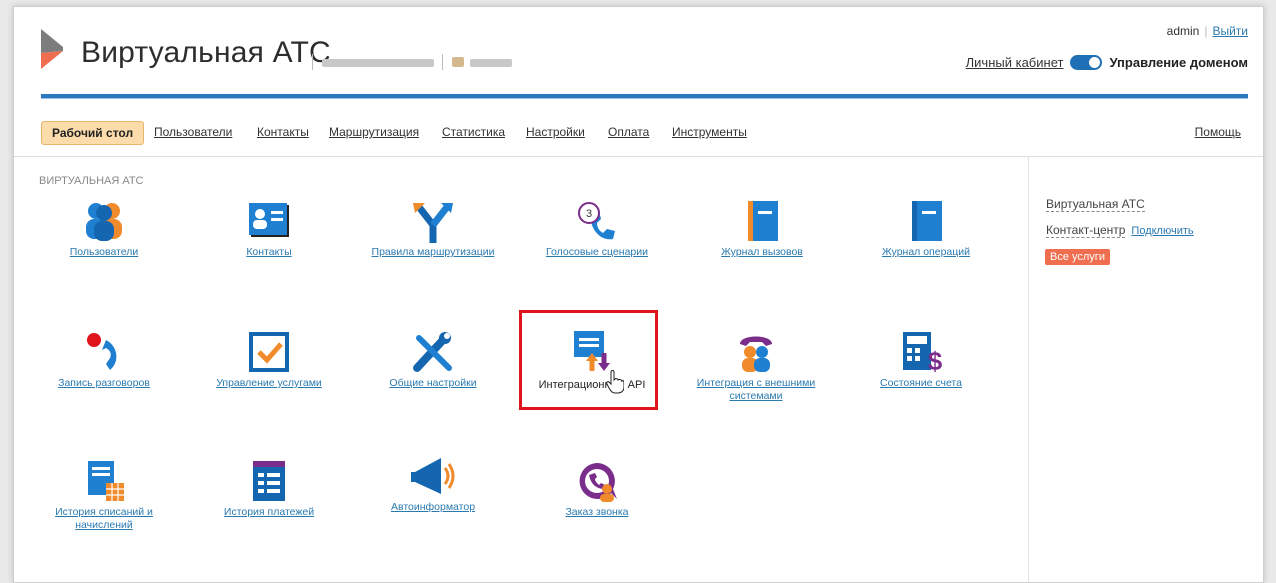 The width and height of the screenshot is (1276, 583). I want to click on tile-label: Контакты, so click(269, 252).